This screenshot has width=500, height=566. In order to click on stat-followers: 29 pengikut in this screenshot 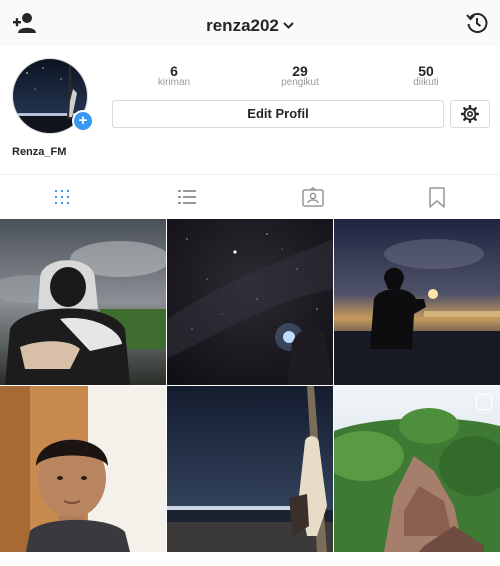, I will do `click(300, 76)`.